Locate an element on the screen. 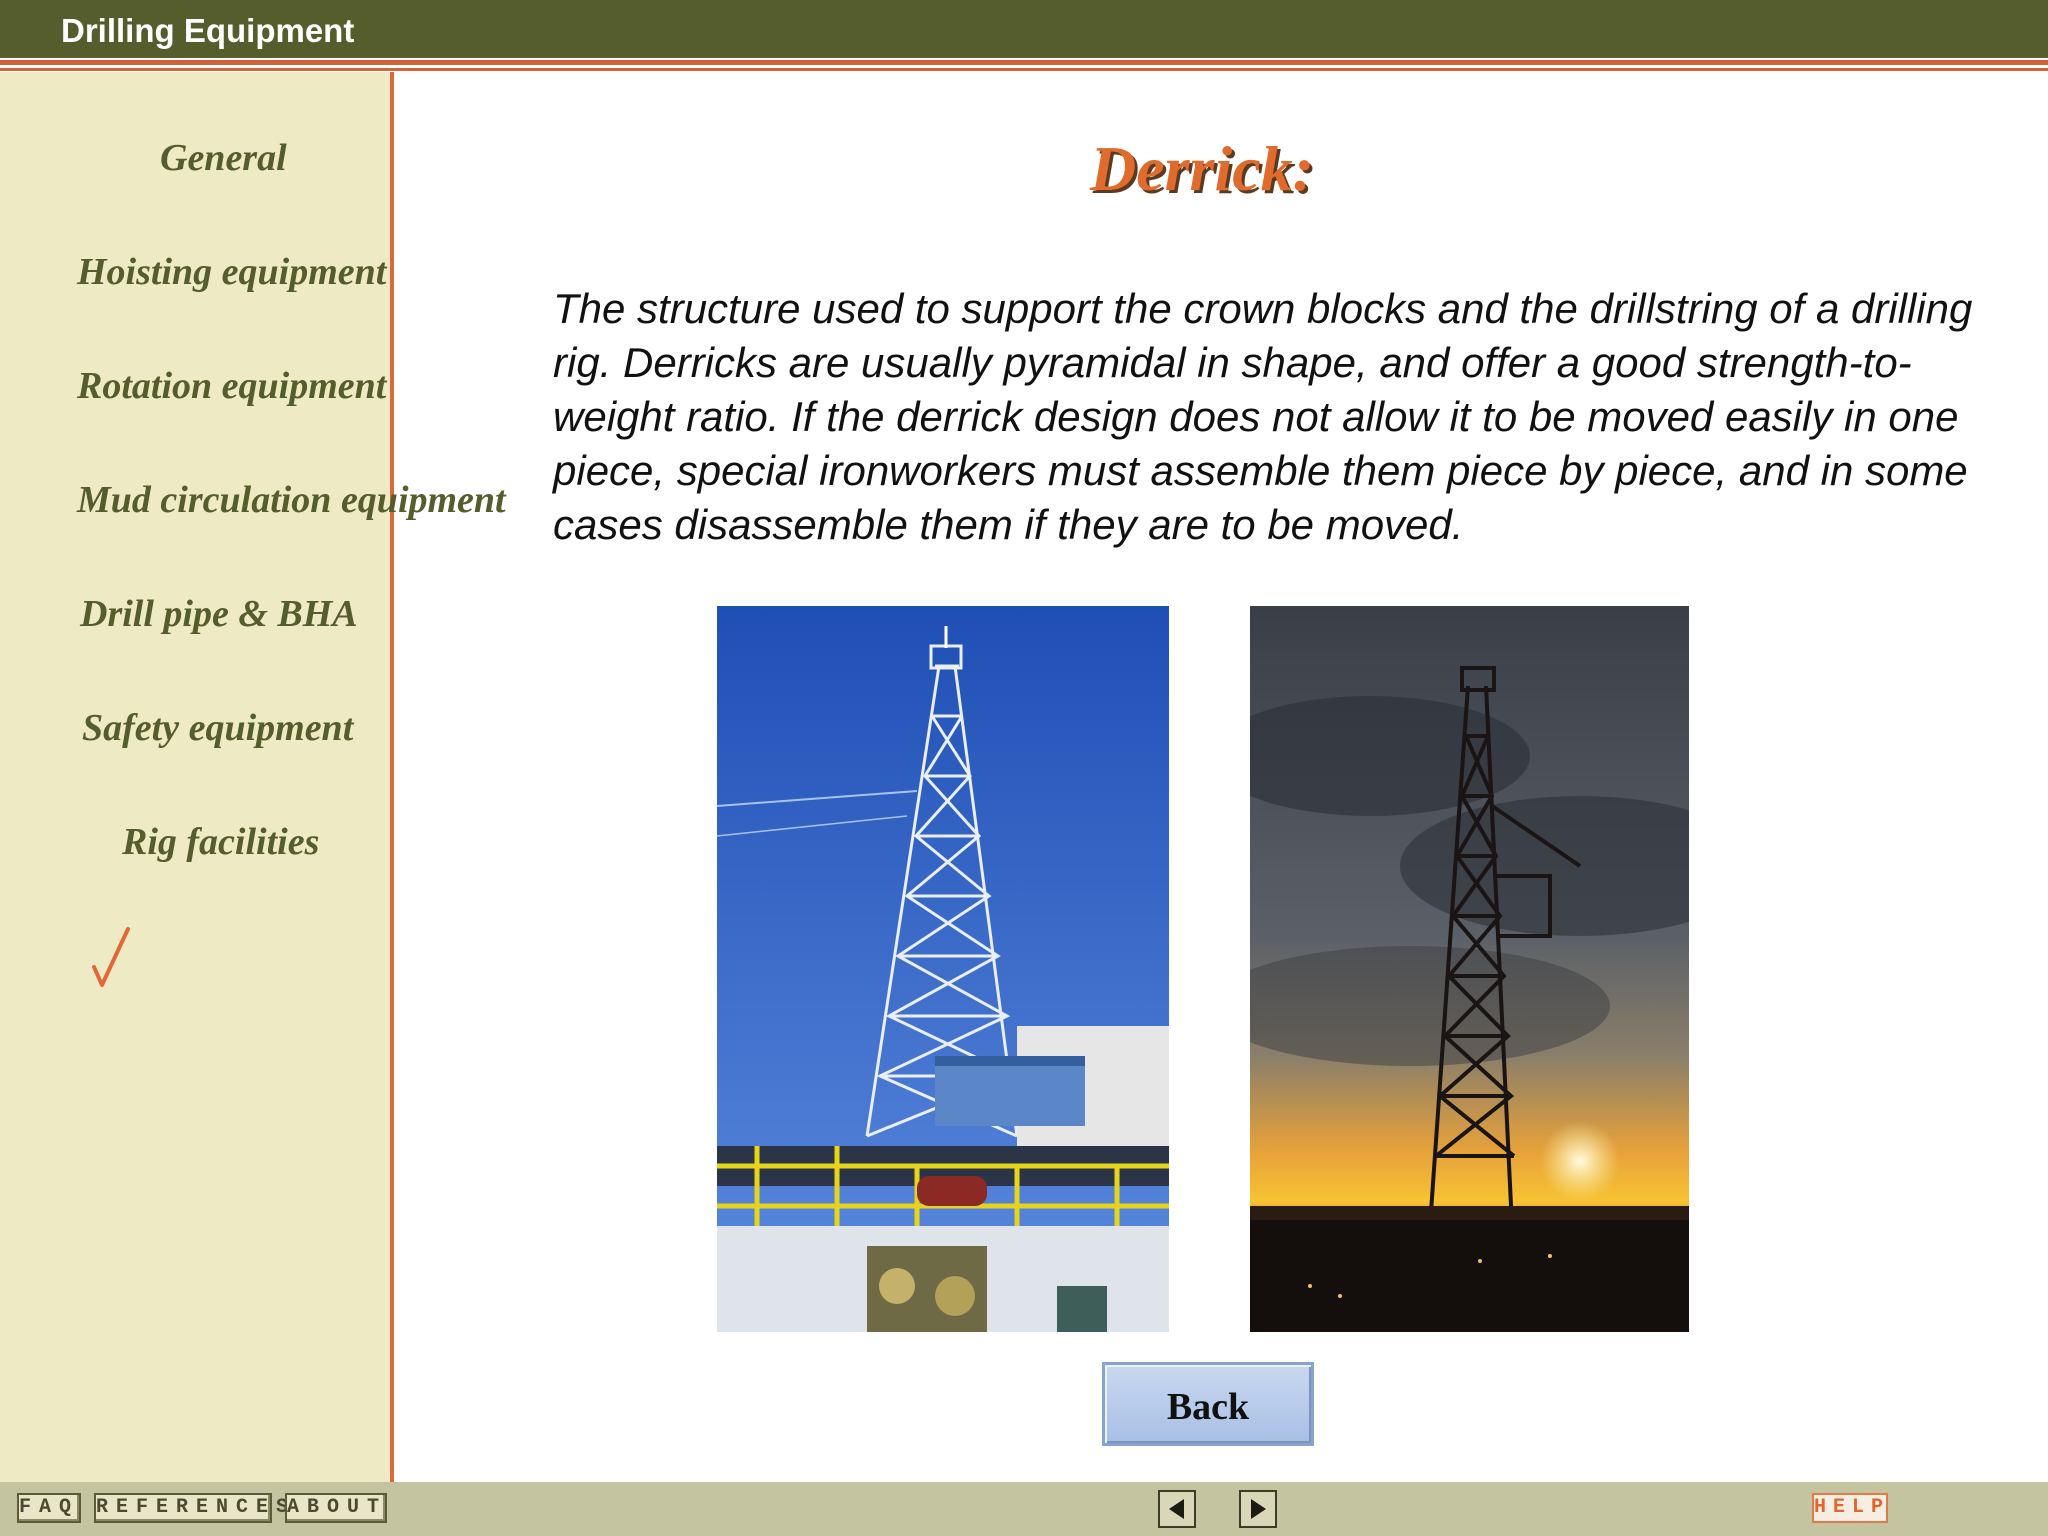  previous-page-button is located at coordinates (1177, 1509).